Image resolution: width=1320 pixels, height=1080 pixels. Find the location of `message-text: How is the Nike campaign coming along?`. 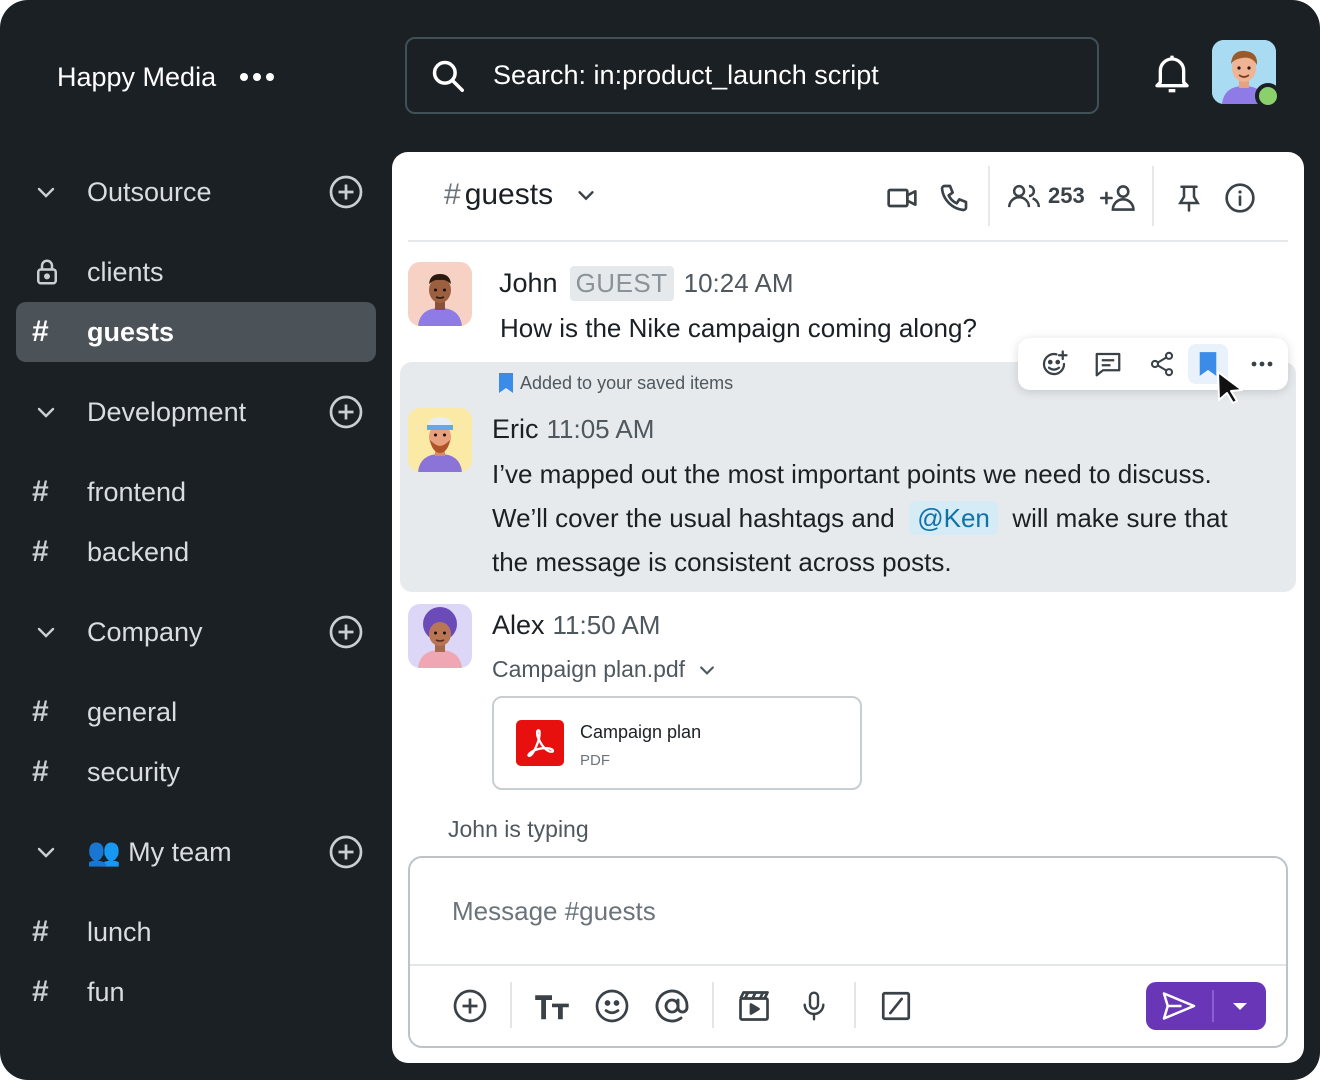

message-text: How is the Nike campaign coming along? is located at coordinates (738, 328).